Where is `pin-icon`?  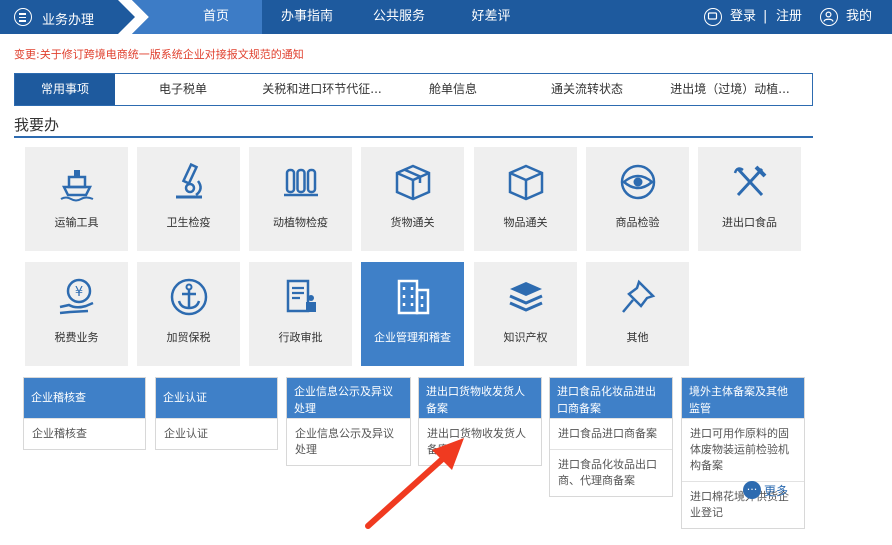
pin-icon is located at coordinates (638, 297).